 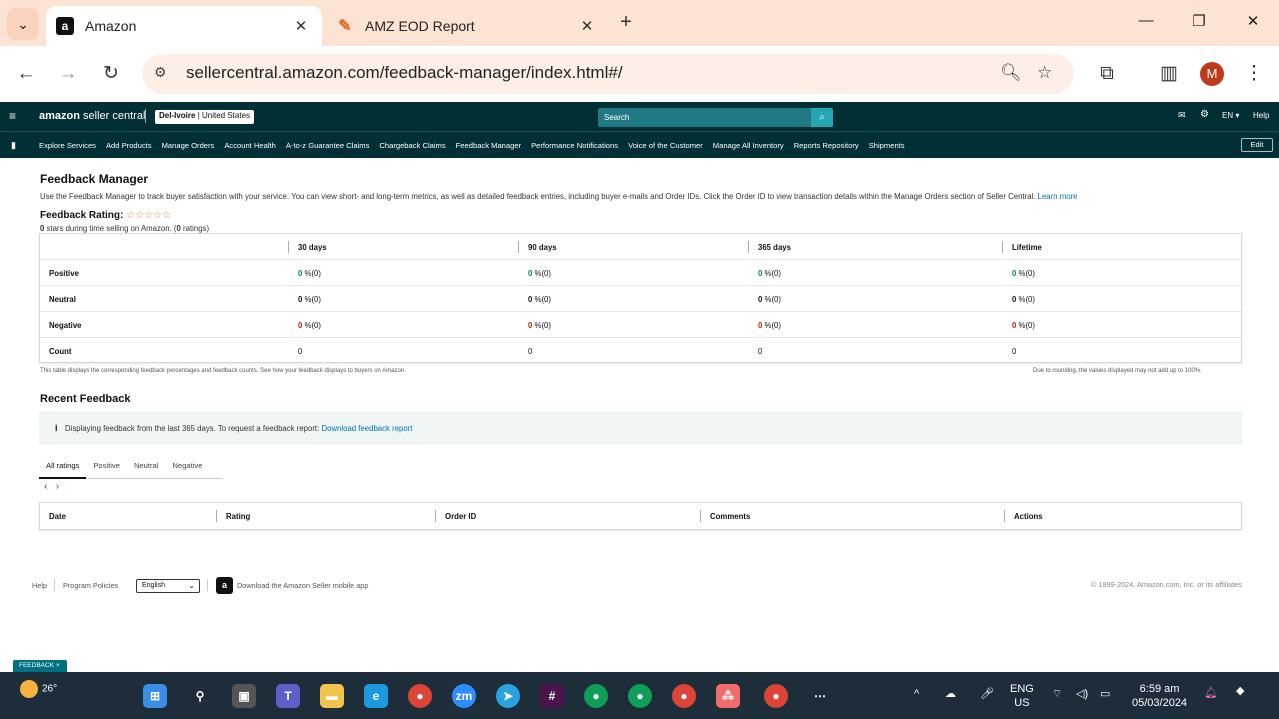 What do you see at coordinates (90, 585) in the screenshot?
I see `footer-program-policies-link: Program Policies` at bounding box center [90, 585].